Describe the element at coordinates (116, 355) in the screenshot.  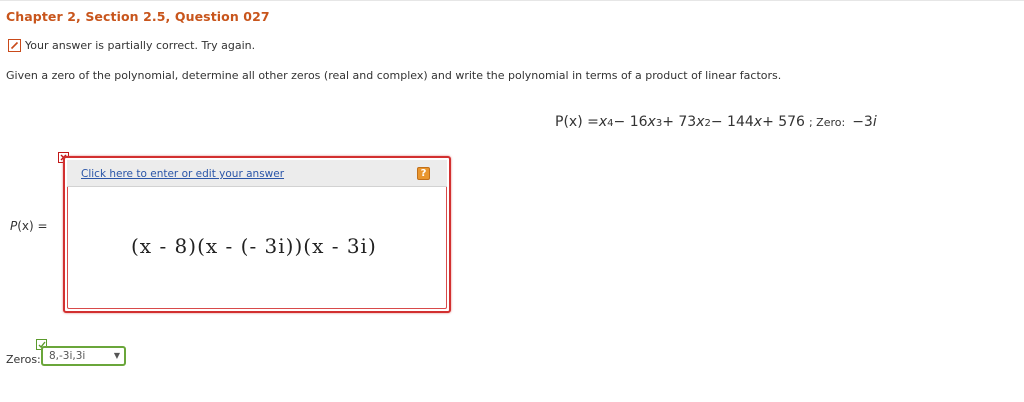
I see `chevron-down-icon: ▼` at that location.